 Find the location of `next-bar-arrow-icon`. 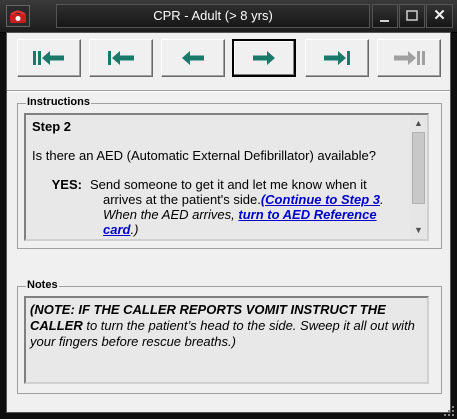

next-bar-arrow-icon is located at coordinates (337, 58).